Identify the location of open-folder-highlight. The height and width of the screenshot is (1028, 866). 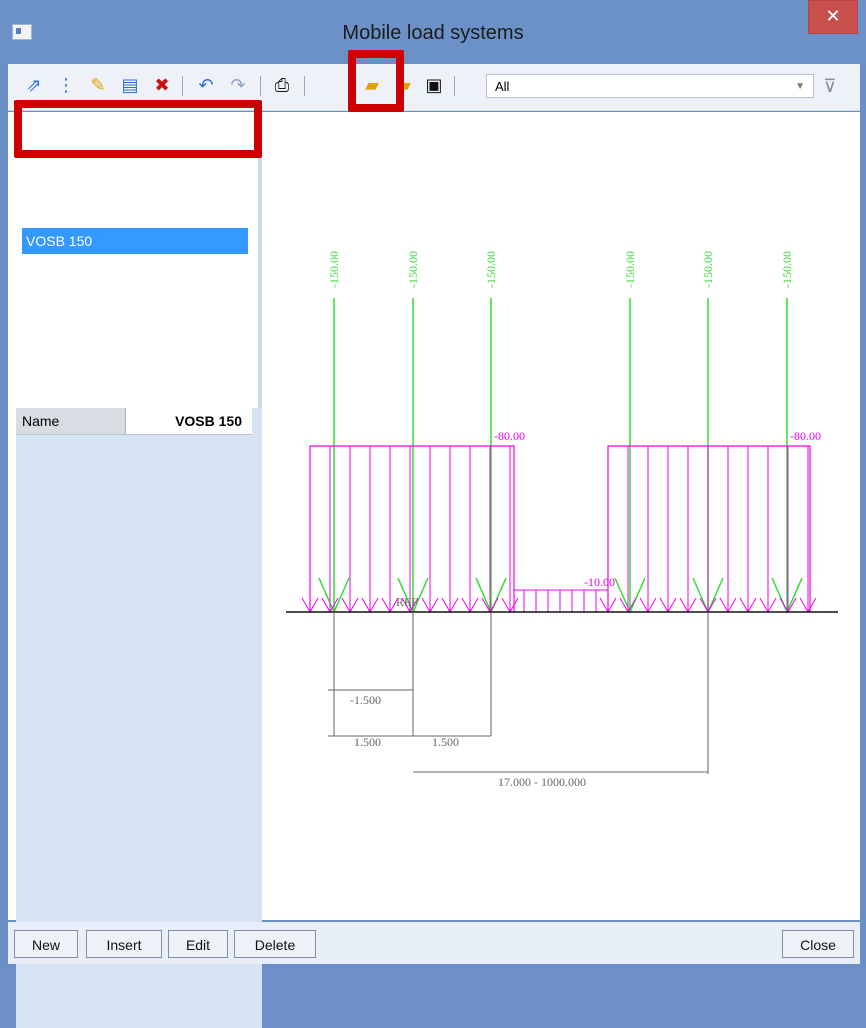
(376, 81).